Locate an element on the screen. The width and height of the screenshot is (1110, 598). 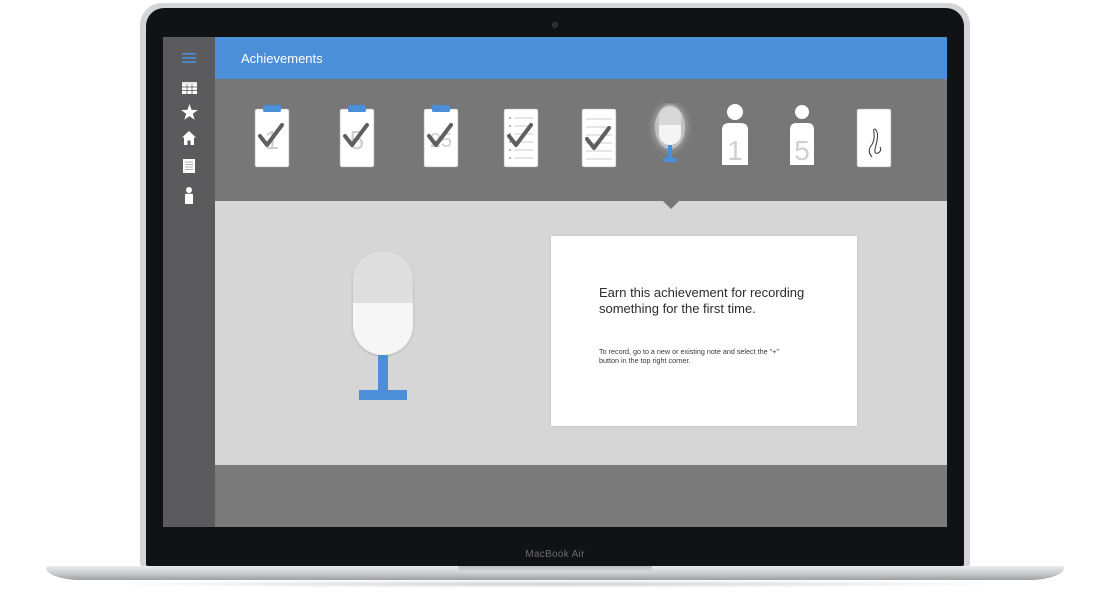
sidebar is located at coordinates (189, 282).